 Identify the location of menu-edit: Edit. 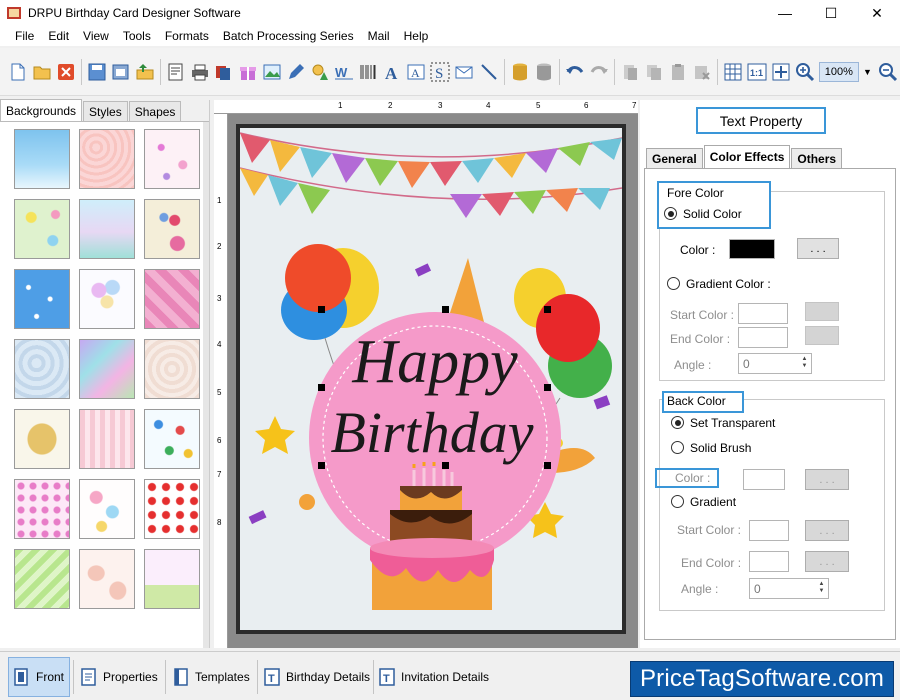
(58, 36).